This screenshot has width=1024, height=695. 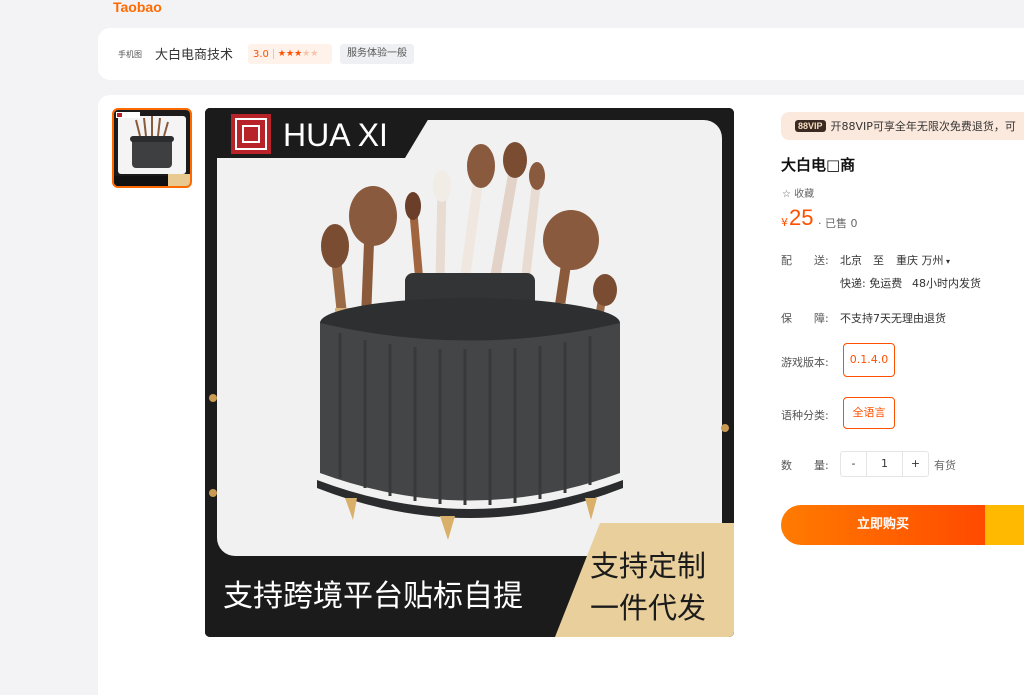 I want to click on price-value: 25, so click(x=801, y=217).